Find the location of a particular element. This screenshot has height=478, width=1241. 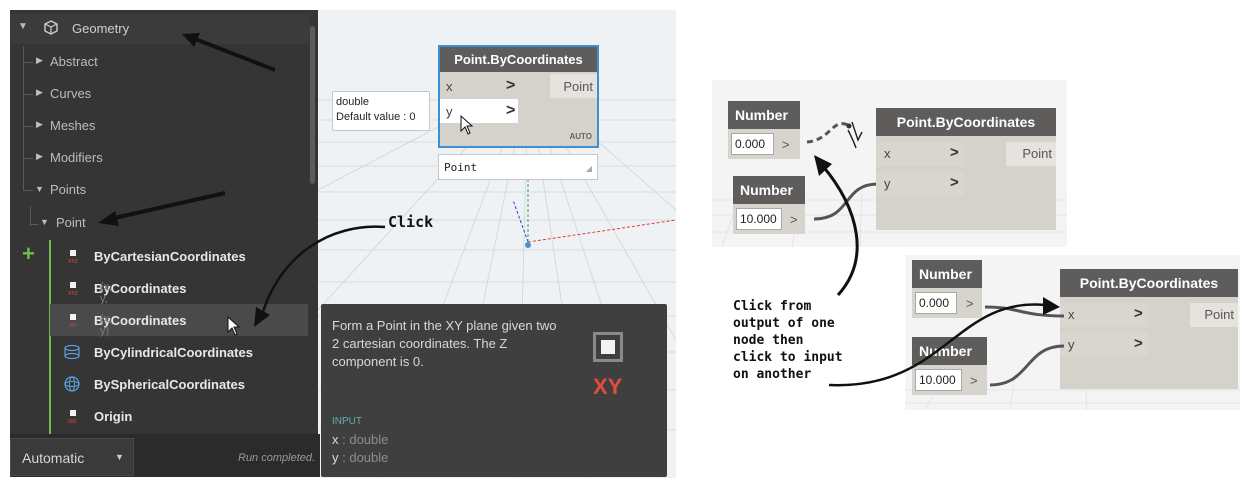

number-input: 10.000 is located at coordinates (759, 219).